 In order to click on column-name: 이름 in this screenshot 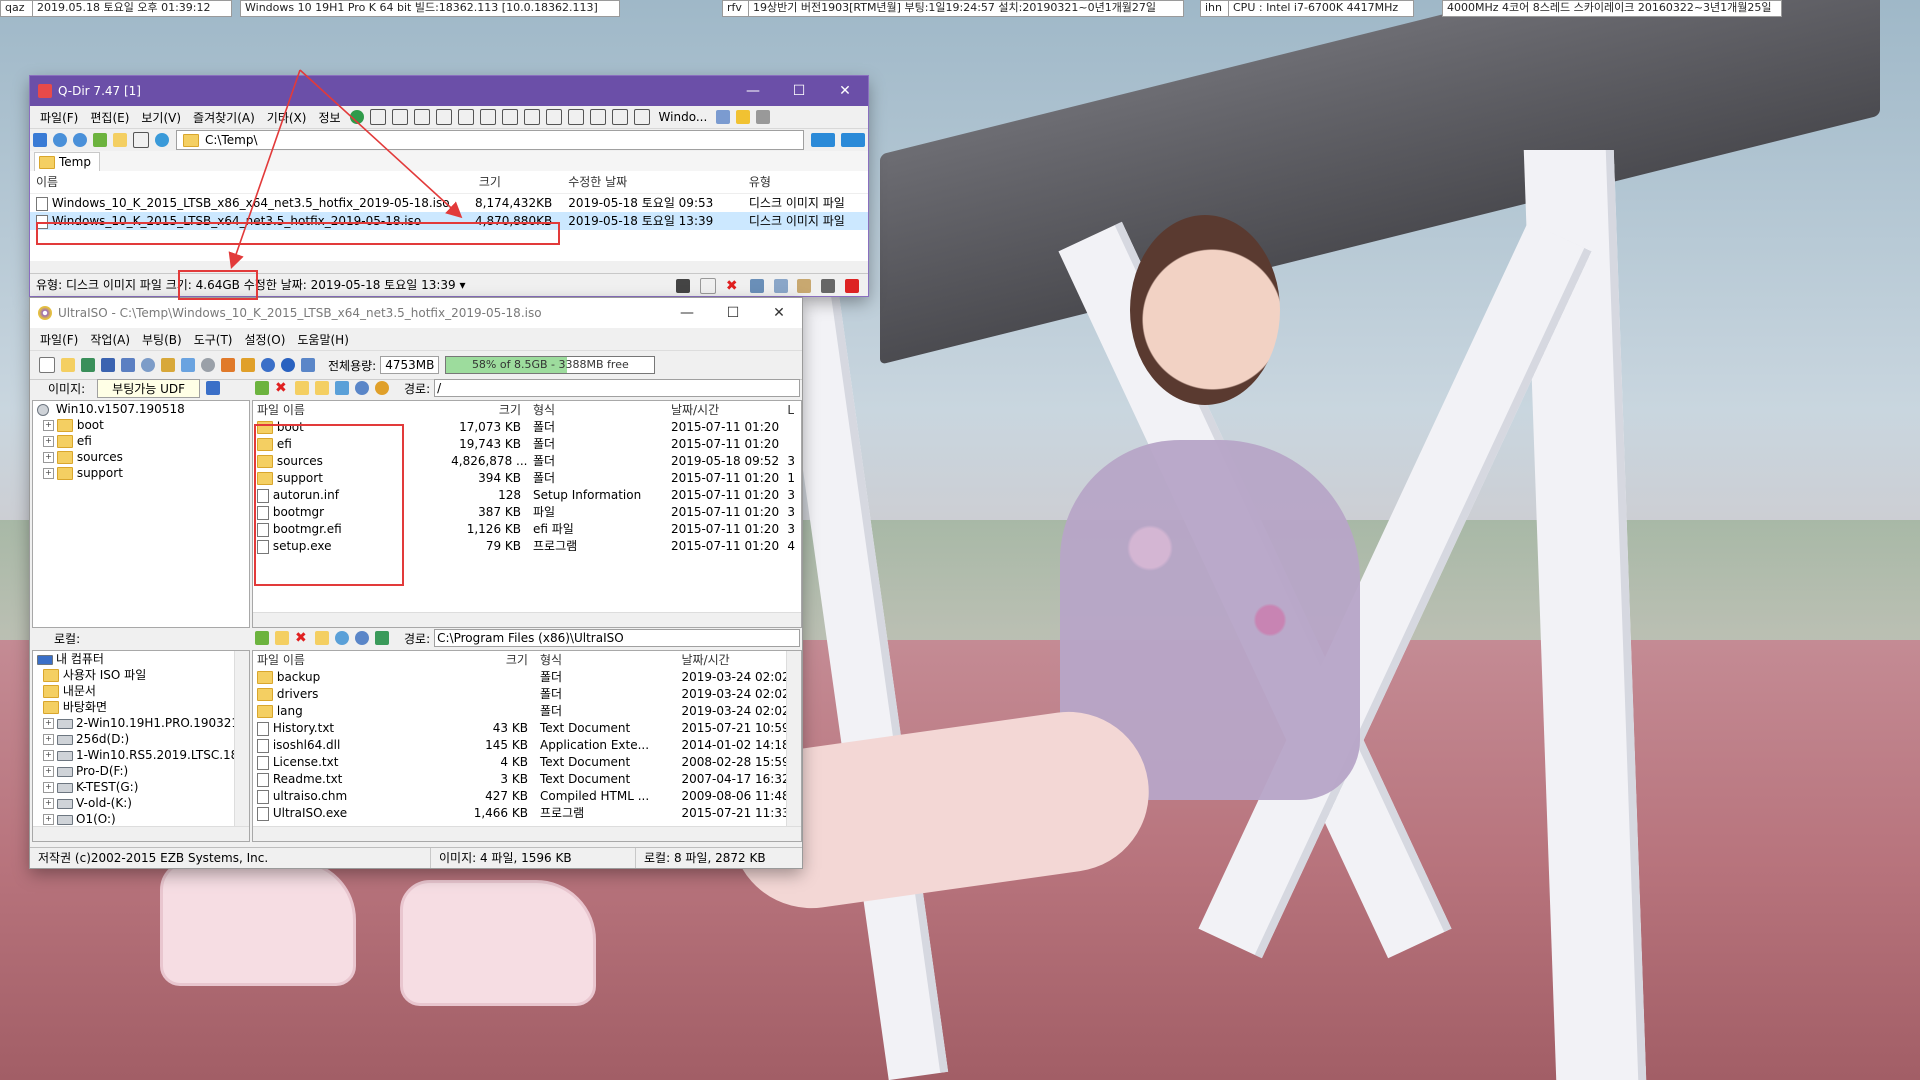, I will do `click(246, 182)`.